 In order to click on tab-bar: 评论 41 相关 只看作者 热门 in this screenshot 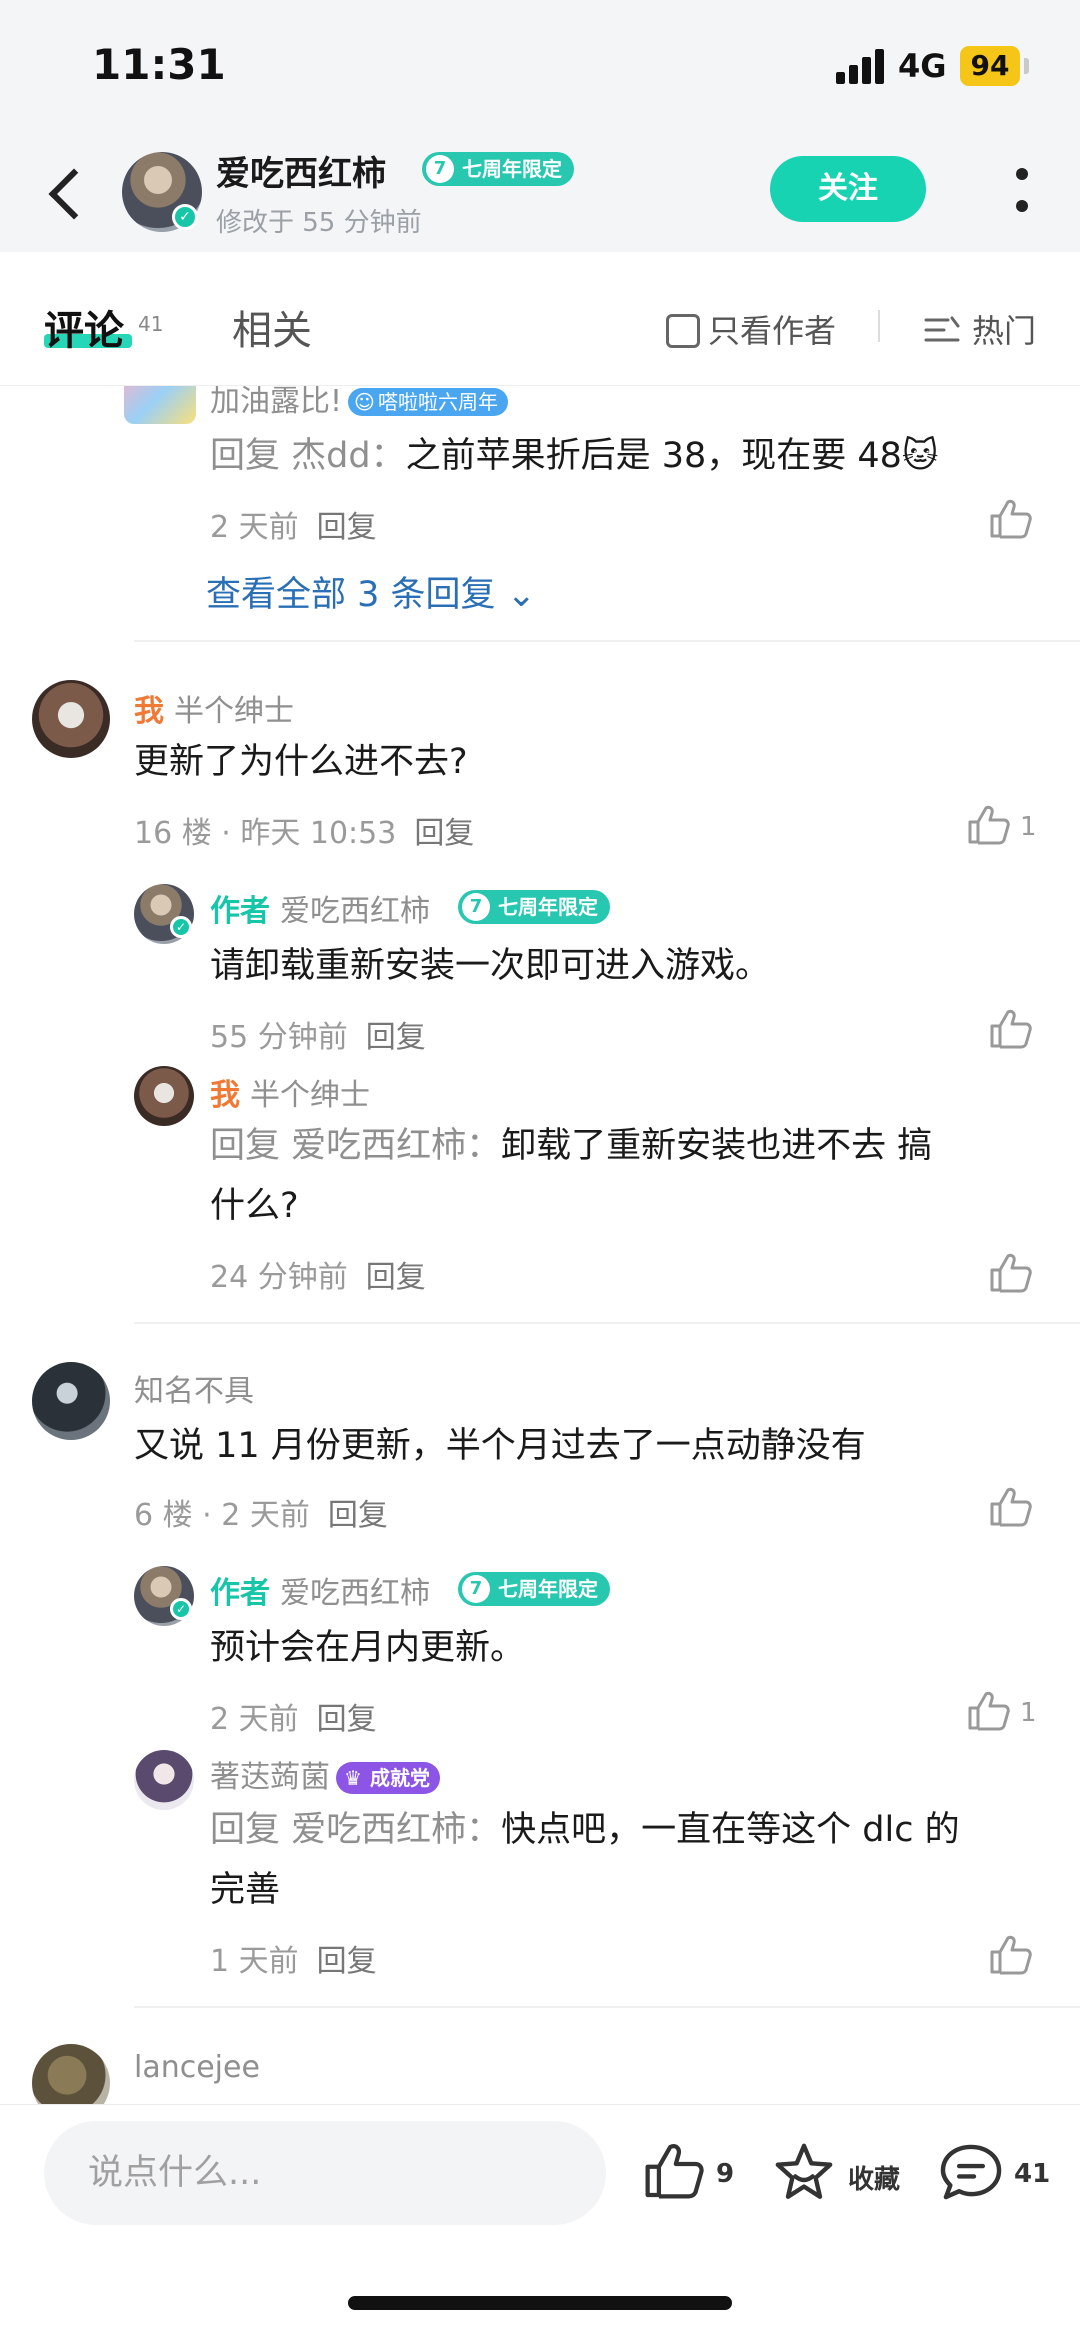, I will do `click(540, 319)`.